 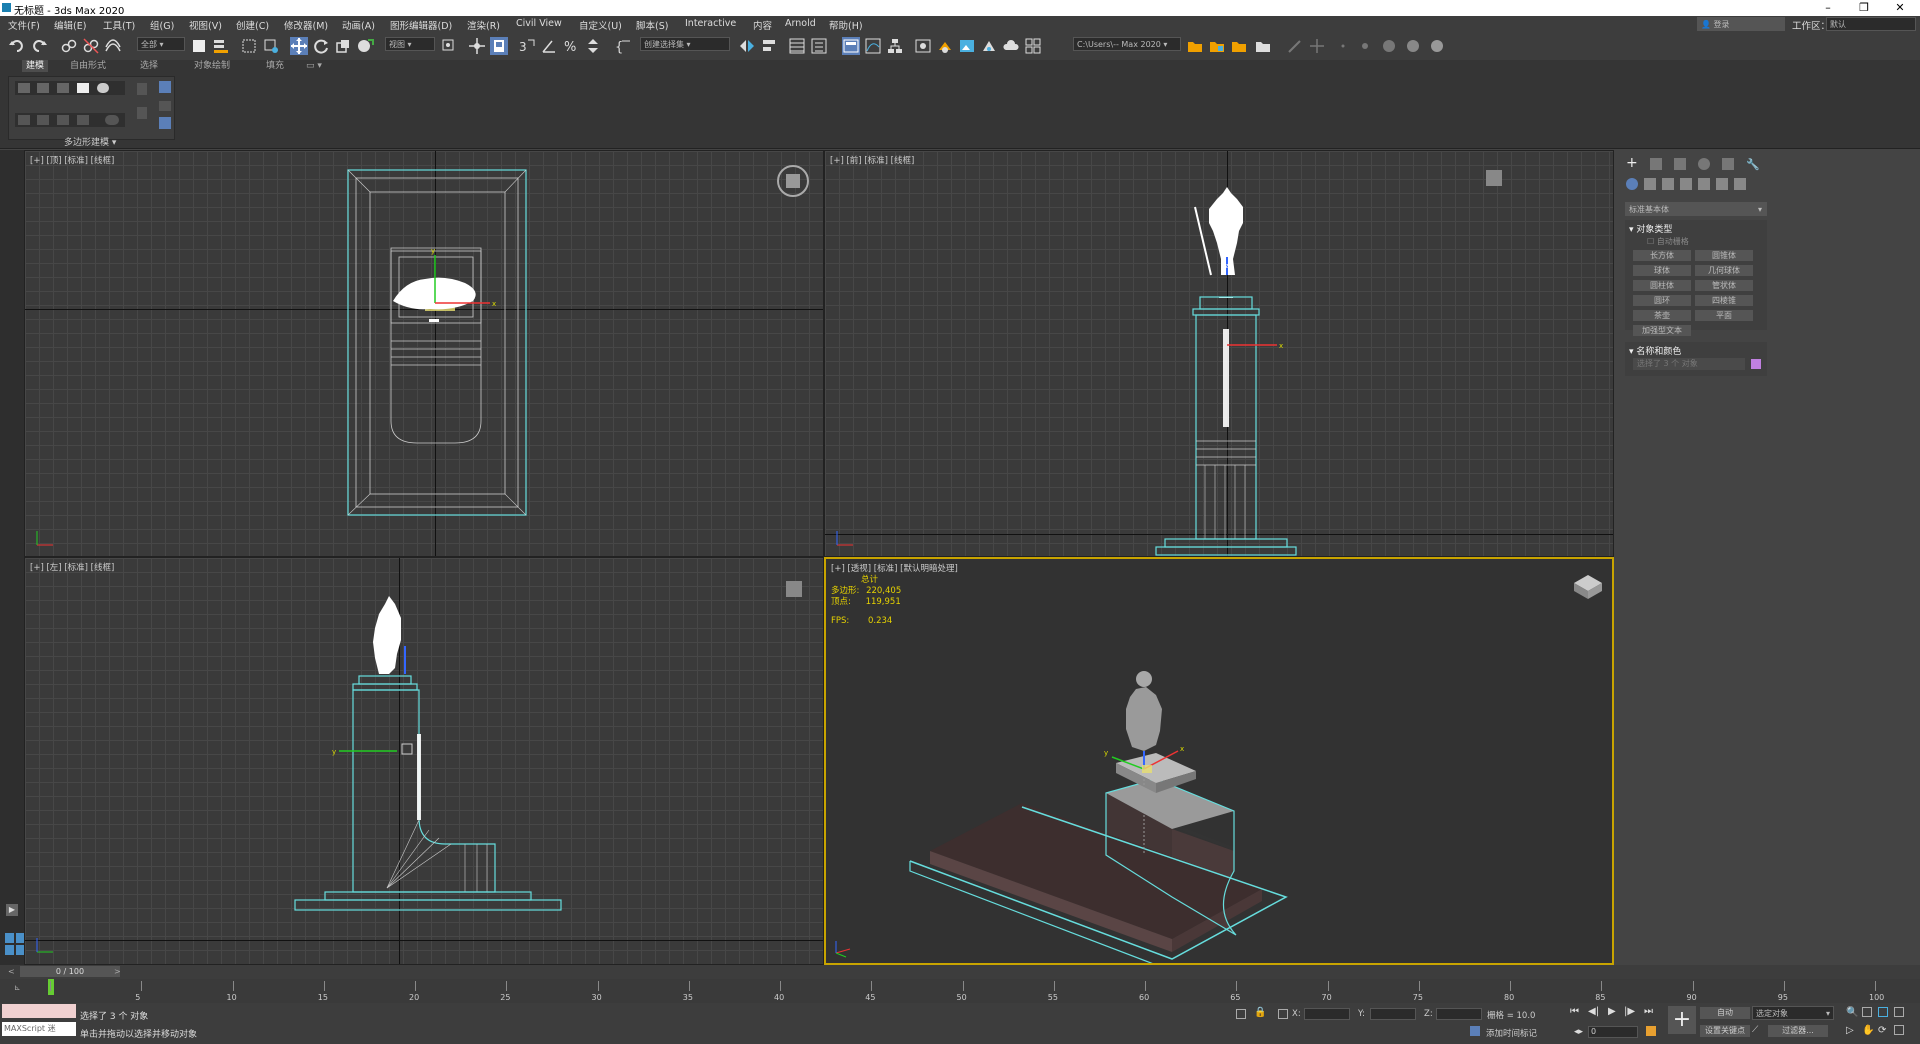 What do you see at coordinates (1662, 270) in the screenshot?
I see `sphere-button: 球体` at bounding box center [1662, 270].